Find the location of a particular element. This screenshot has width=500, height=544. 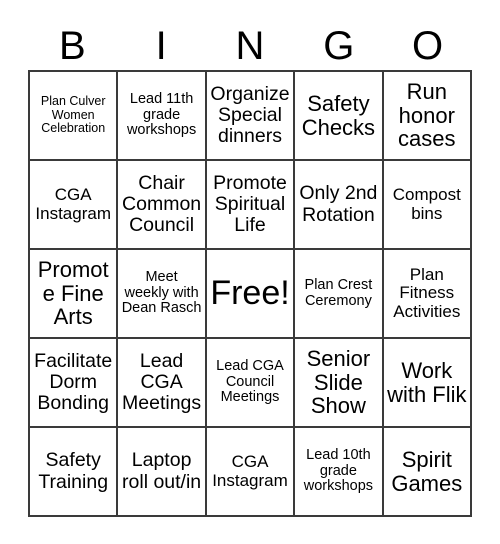

bingo-cell-label: Lead 10th grade workshops is located at coordinates (338, 471).